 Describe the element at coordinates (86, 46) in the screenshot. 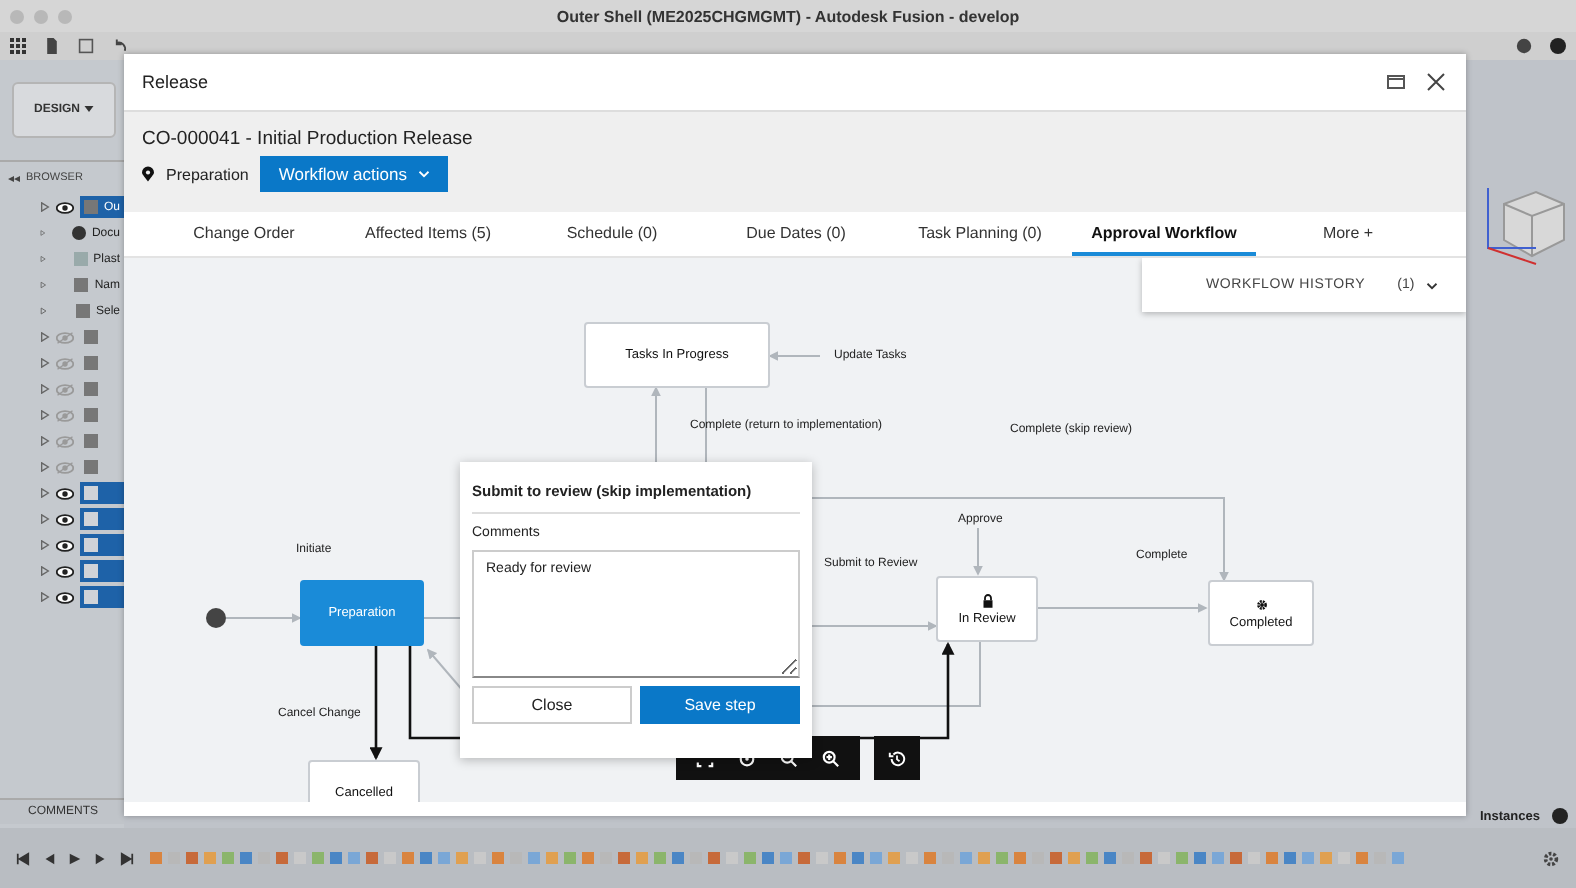

I see `save-icon` at that location.